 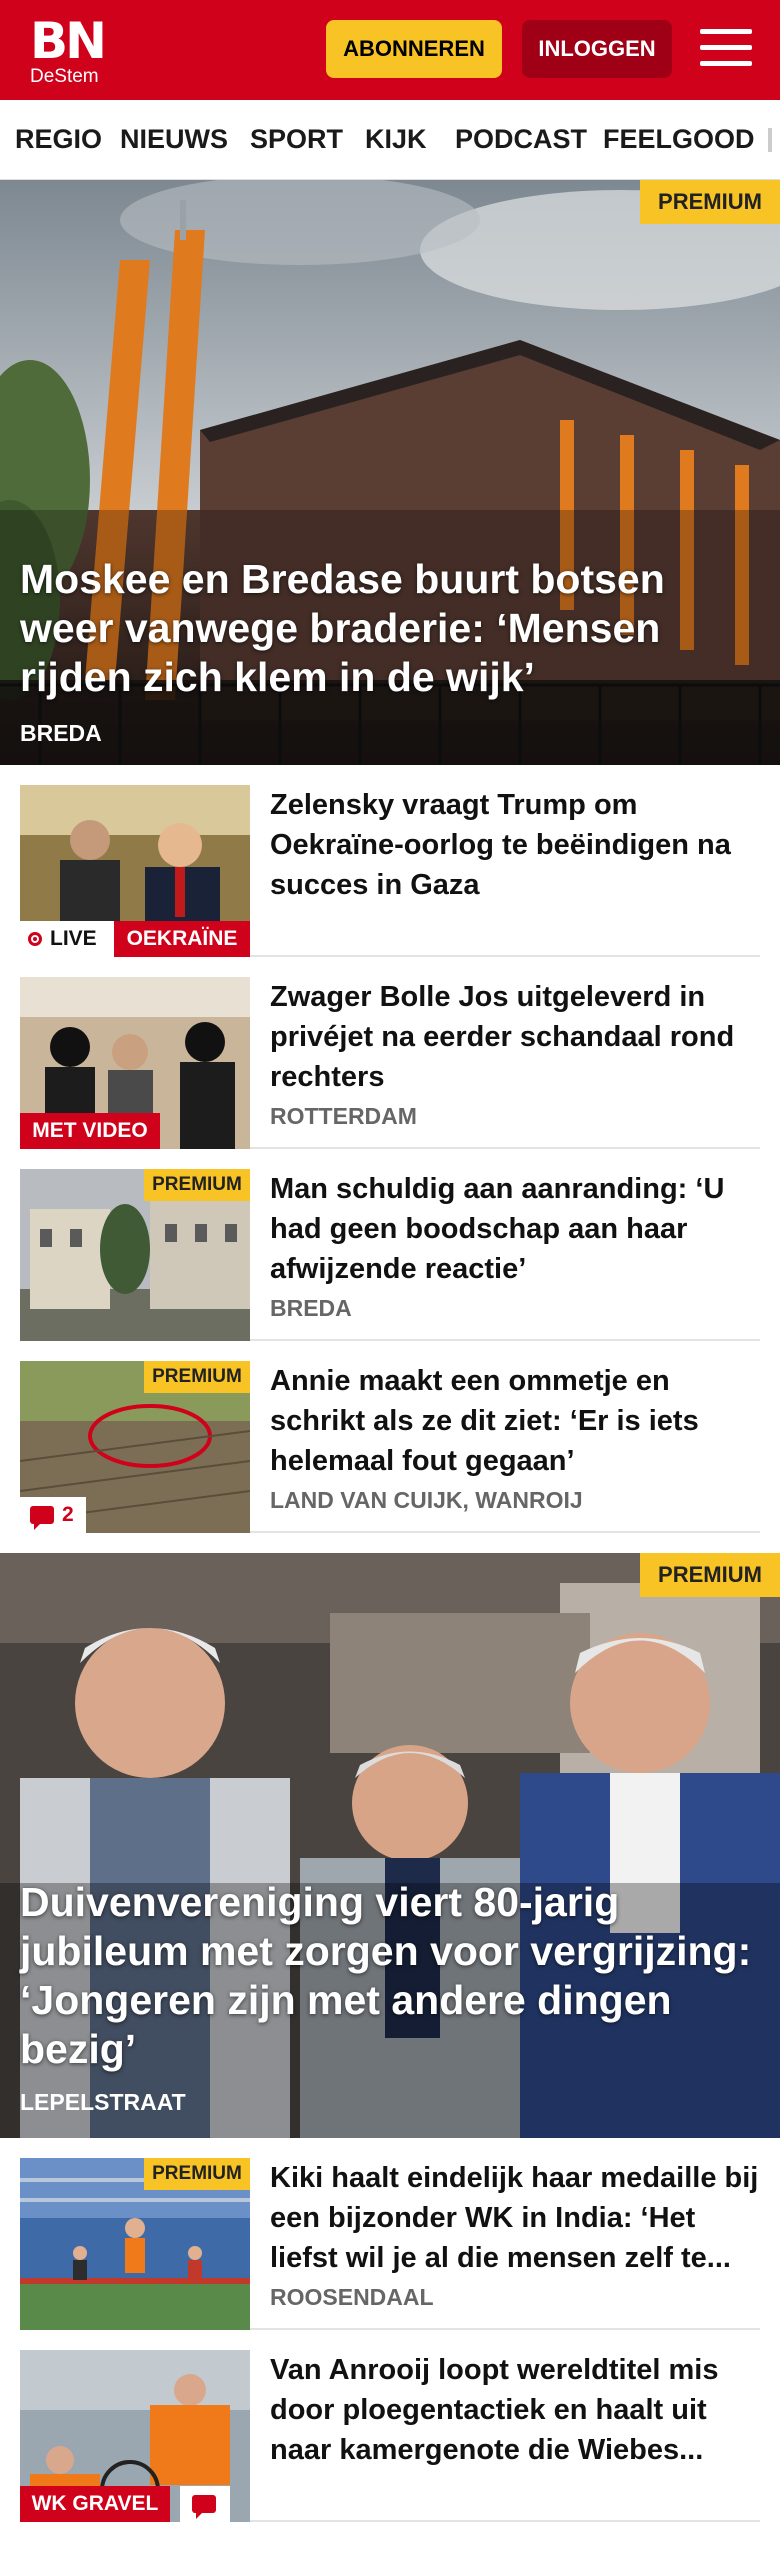 What do you see at coordinates (597, 49) in the screenshot?
I see `login-button: INLOGGEN` at bounding box center [597, 49].